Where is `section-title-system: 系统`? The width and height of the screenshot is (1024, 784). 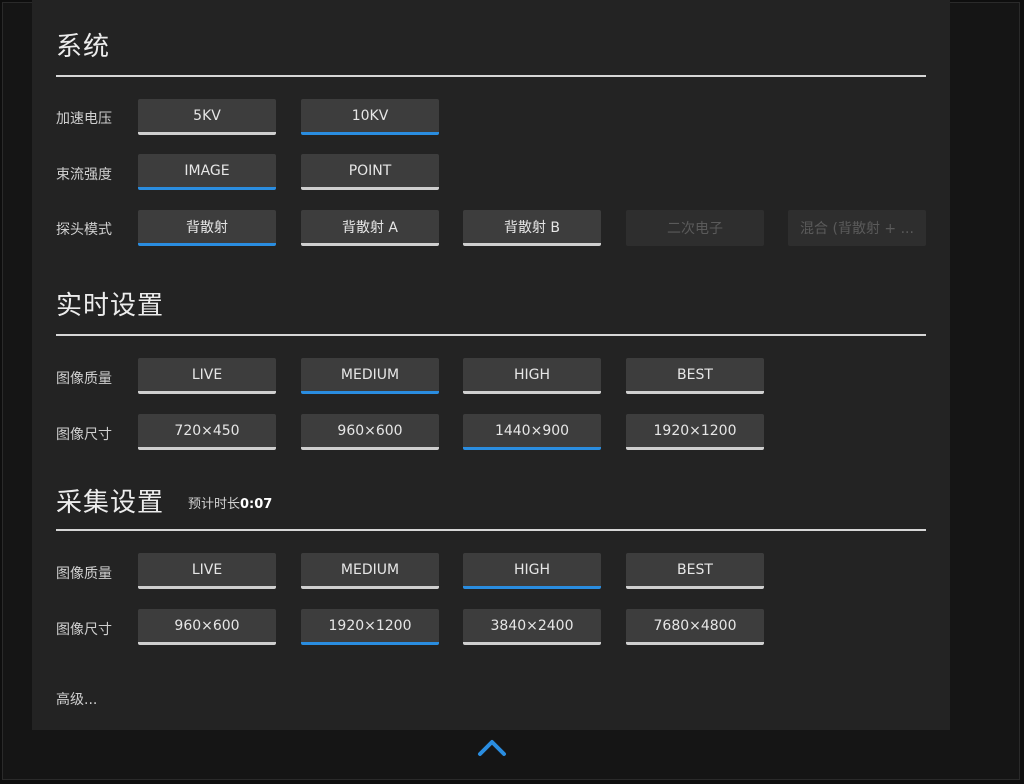
section-title-system: 系统 is located at coordinates (83, 47).